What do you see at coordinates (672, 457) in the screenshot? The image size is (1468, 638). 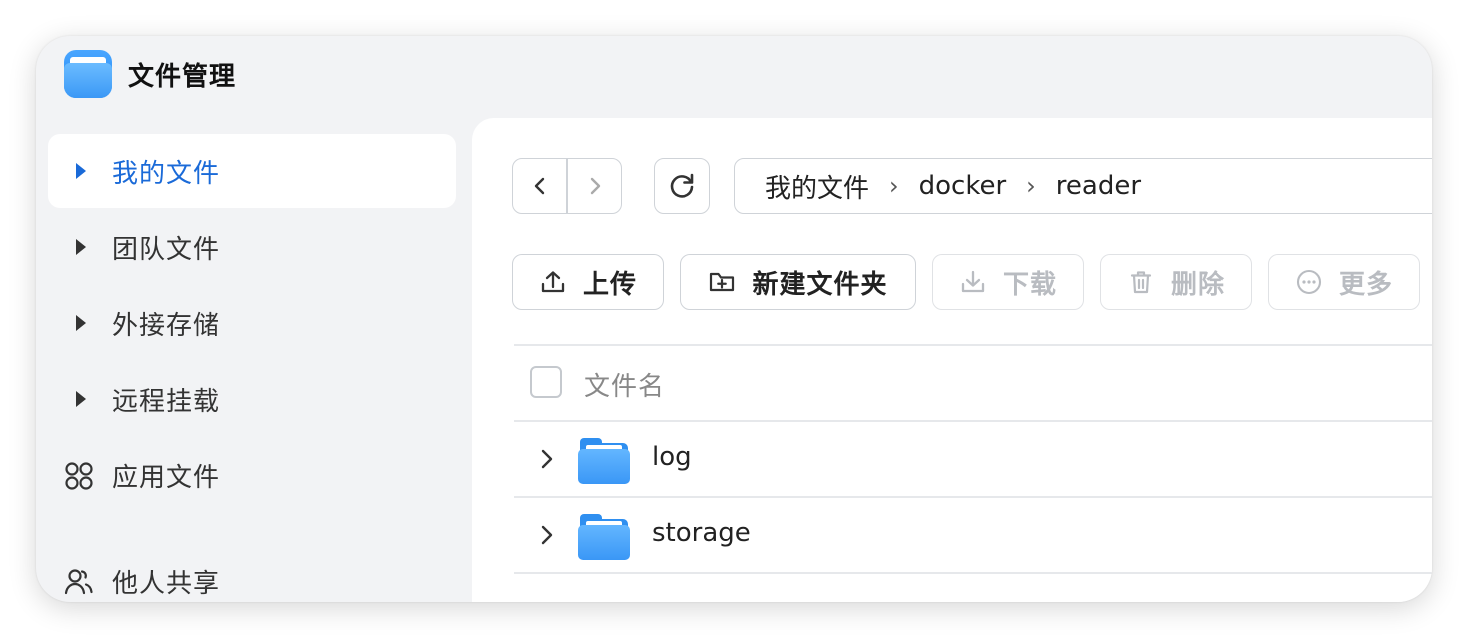 I see `file-name: log` at bounding box center [672, 457].